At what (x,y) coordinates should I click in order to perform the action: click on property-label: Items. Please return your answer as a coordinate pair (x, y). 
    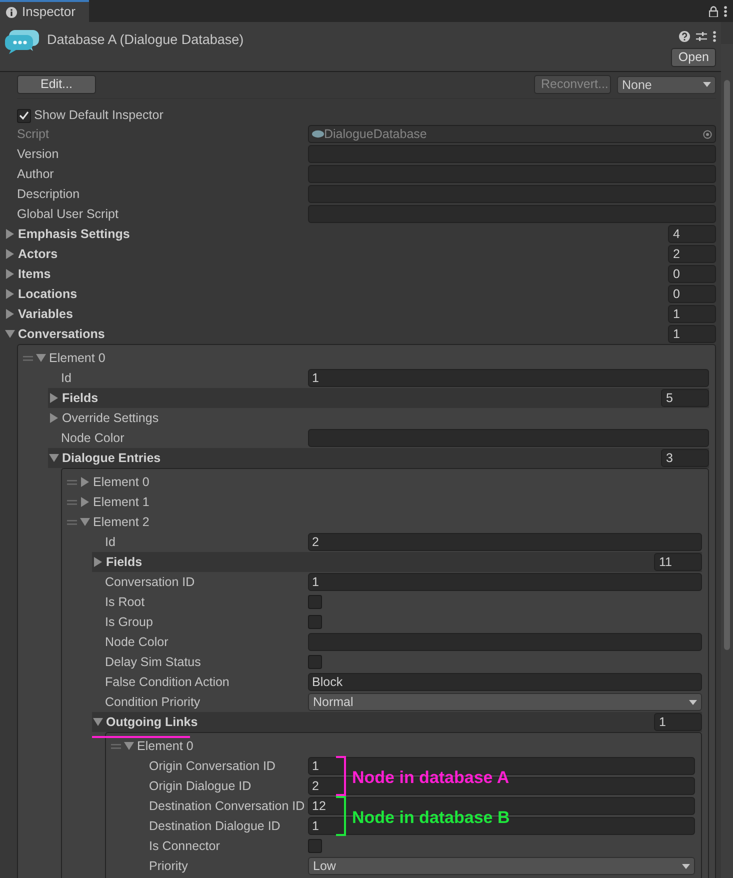
    Looking at the image, I should click on (35, 274).